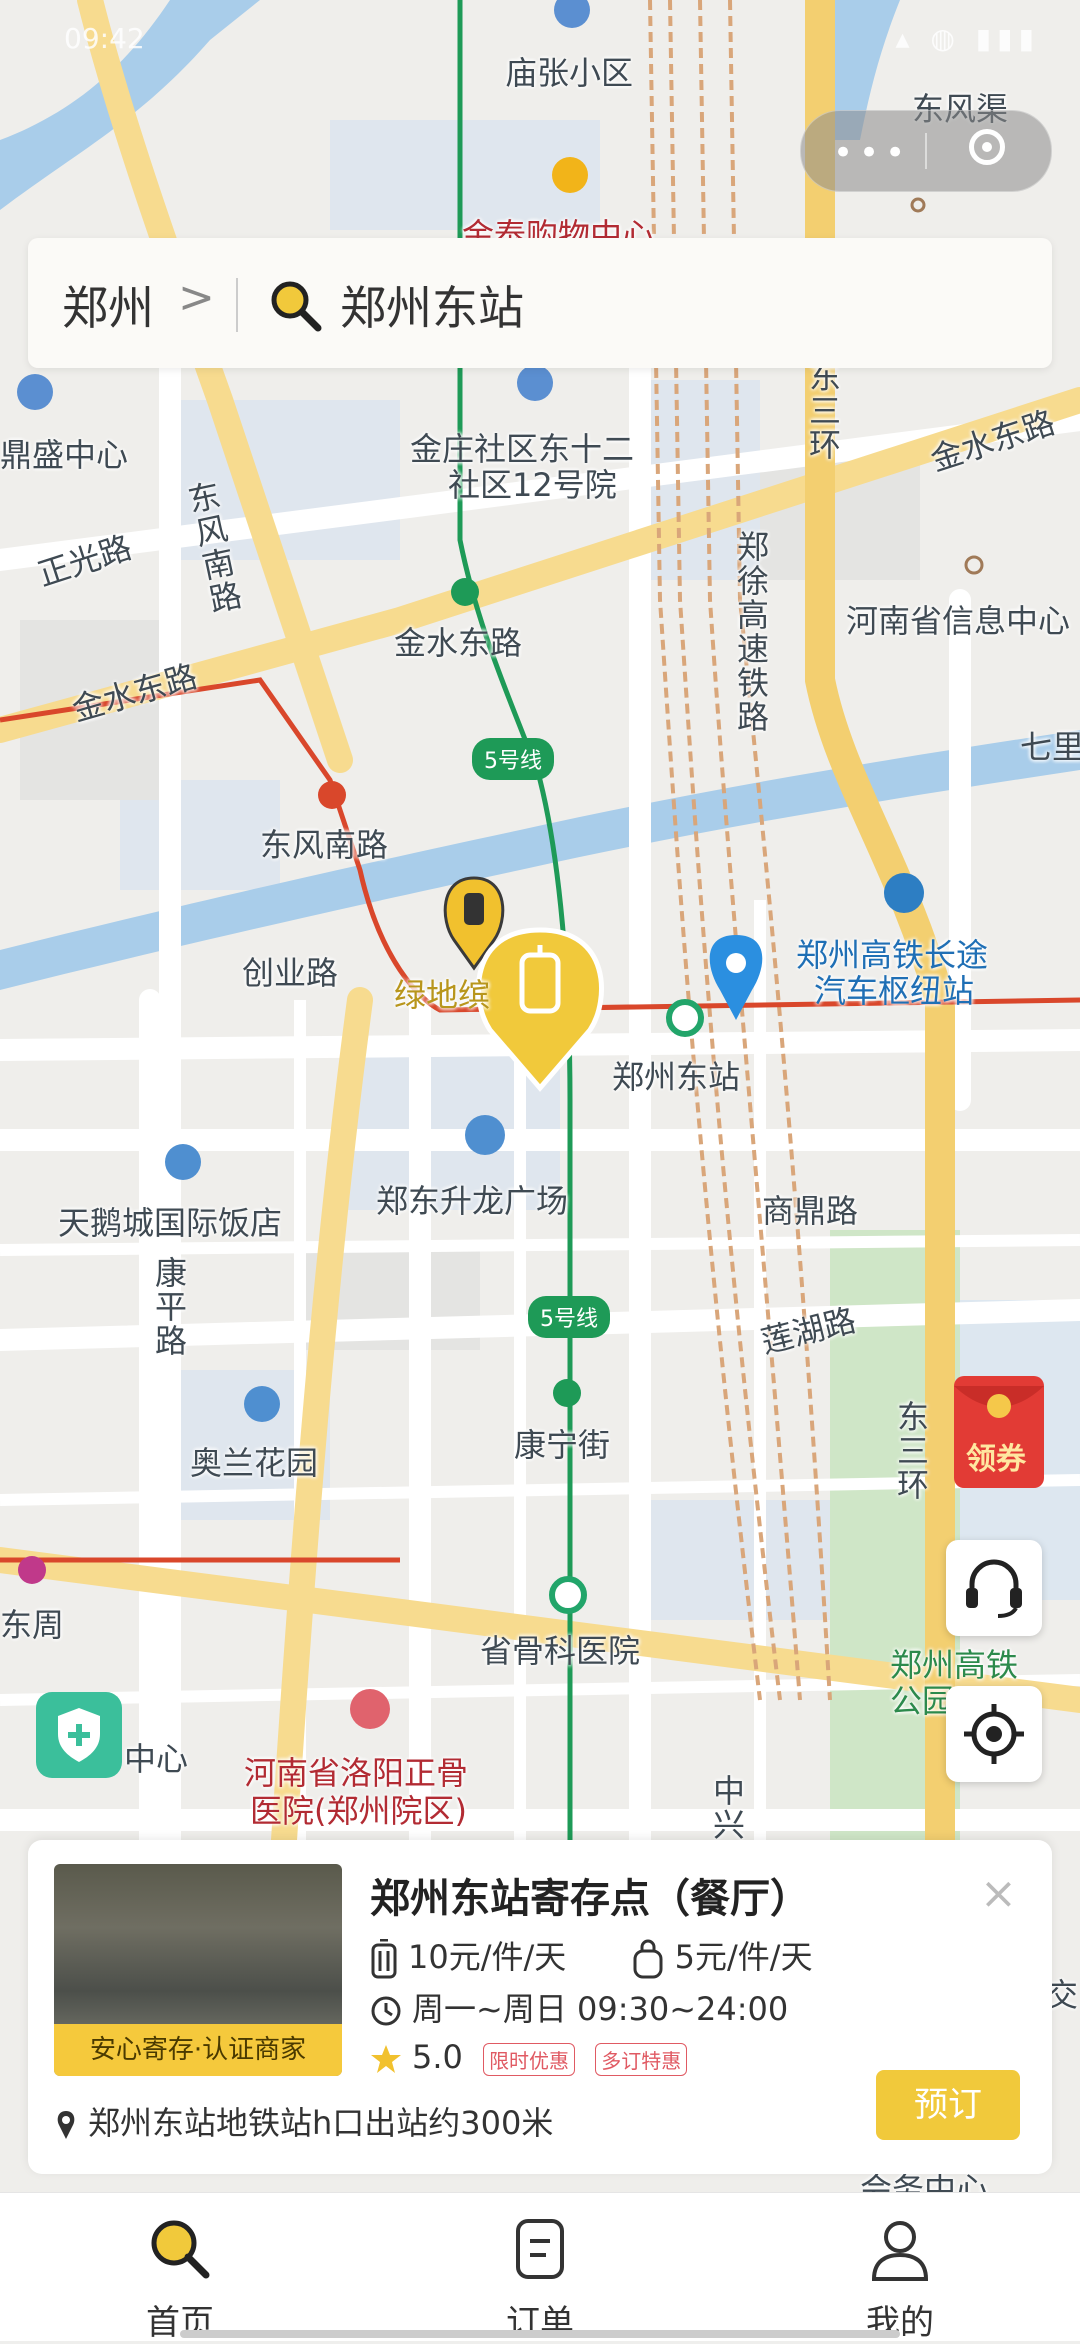 Image resolution: width=1080 pixels, height=2344 pixels. What do you see at coordinates (560, 1651) in the screenshot?
I see `map-label: 省骨科医院` at bounding box center [560, 1651].